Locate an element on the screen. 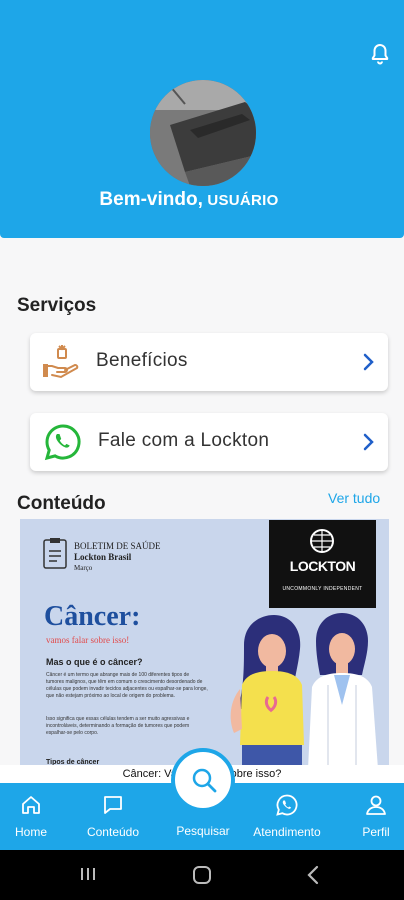 Image resolution: width=404 pixels, height=900 pixels. tab-label-search: Pesquisar is located at coordinates (203, 831).